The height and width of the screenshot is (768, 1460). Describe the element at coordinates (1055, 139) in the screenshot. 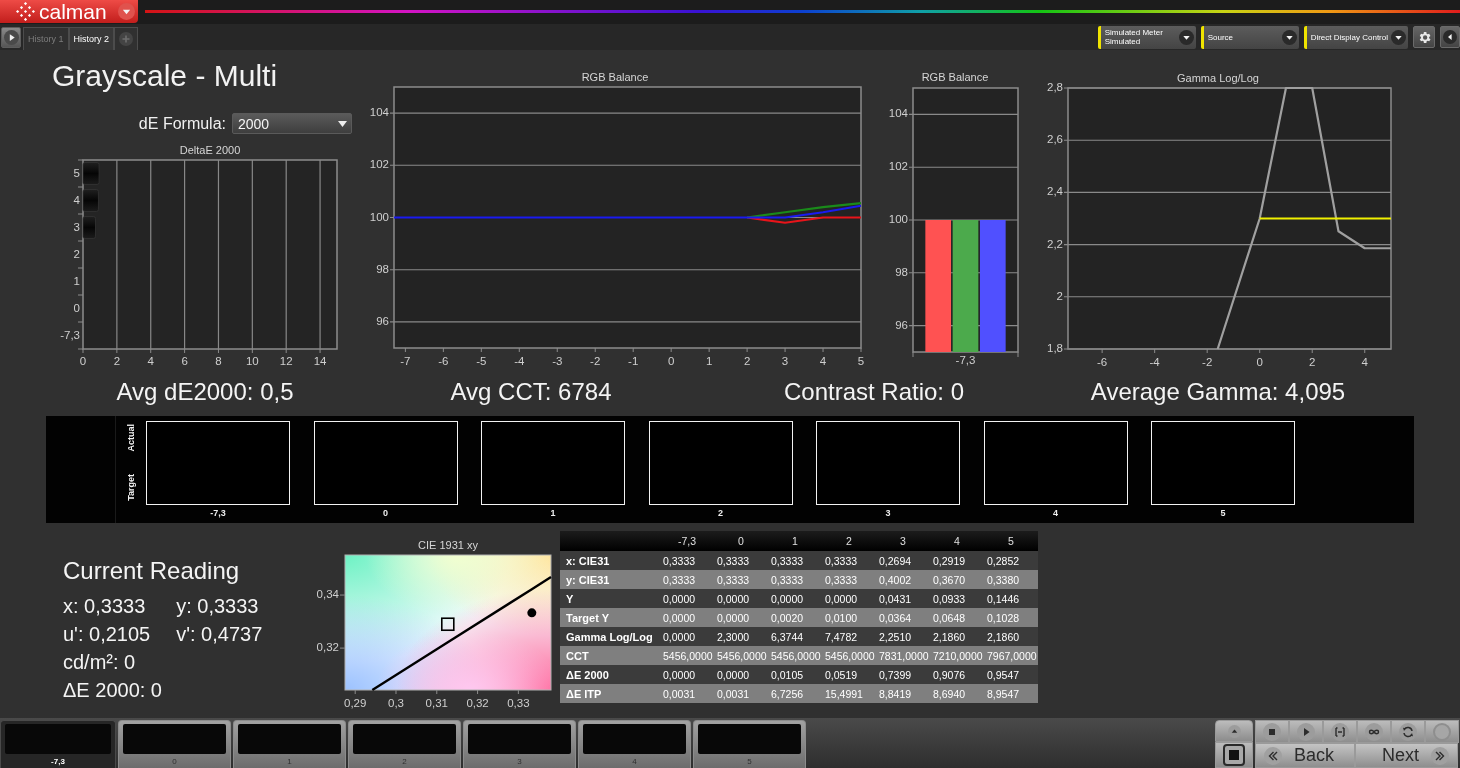

I see `tick-label: 2,6` at that location.